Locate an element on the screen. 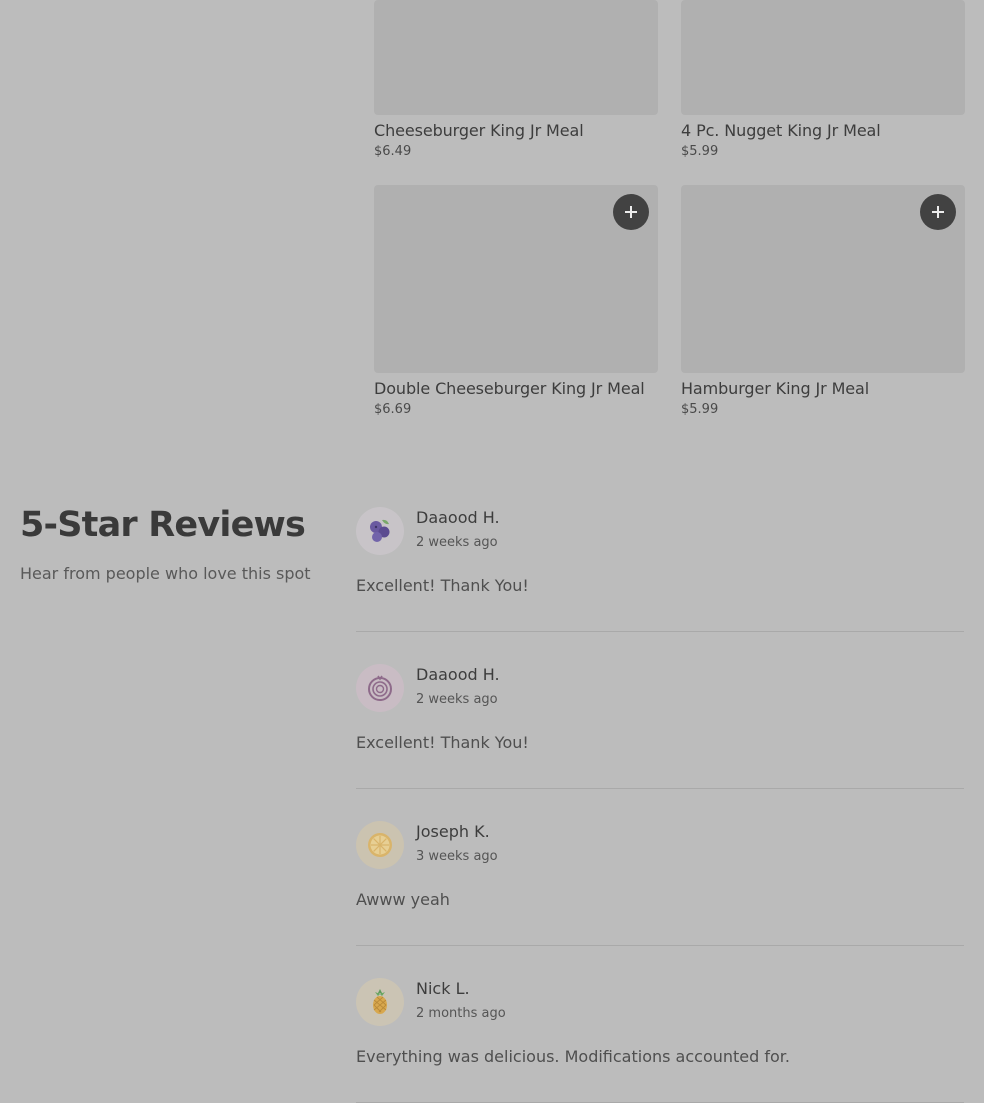 The height and width of the screenshot is (1103, 984). review-author: Nick L. is located at coordinates (443, 988).